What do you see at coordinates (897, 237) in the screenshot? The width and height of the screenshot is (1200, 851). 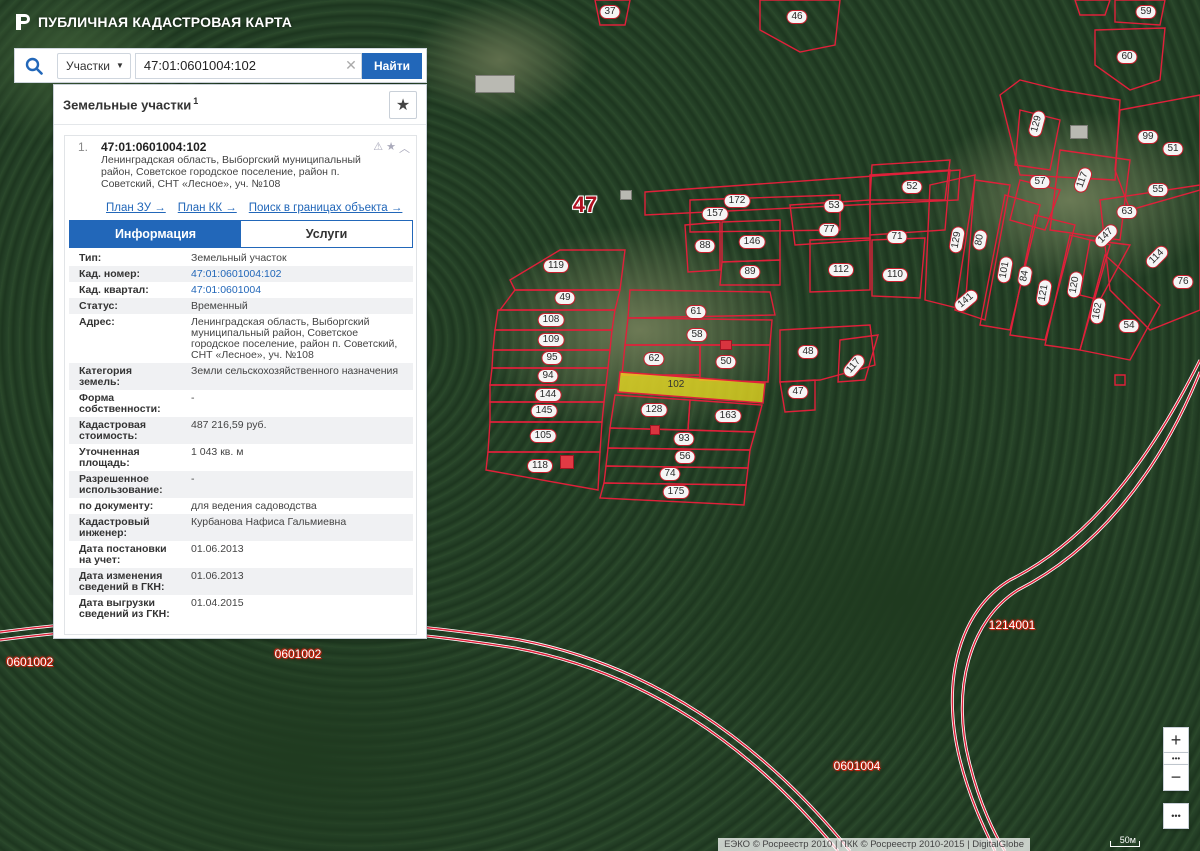 I see `plot-label: 71` at bounding box center [897, 237].